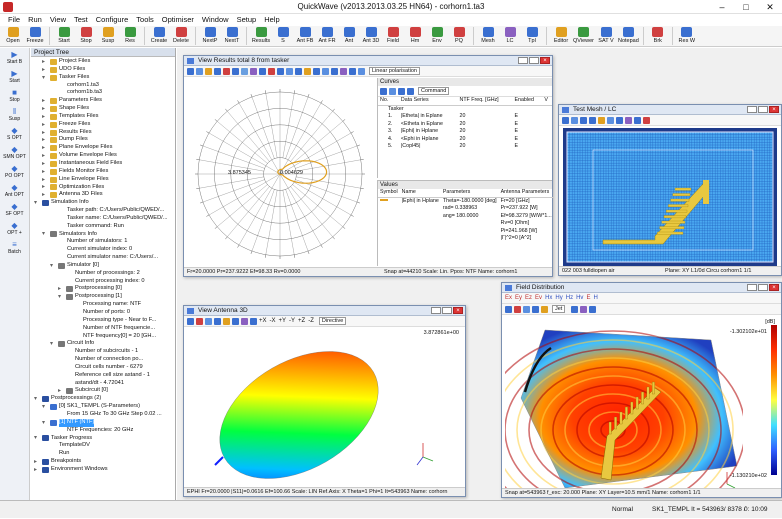  Describe the element at coordinates (368, 61) in the screenshot. I see `view-results-titlebar: View Results total 8 from tasker ×` at that location.